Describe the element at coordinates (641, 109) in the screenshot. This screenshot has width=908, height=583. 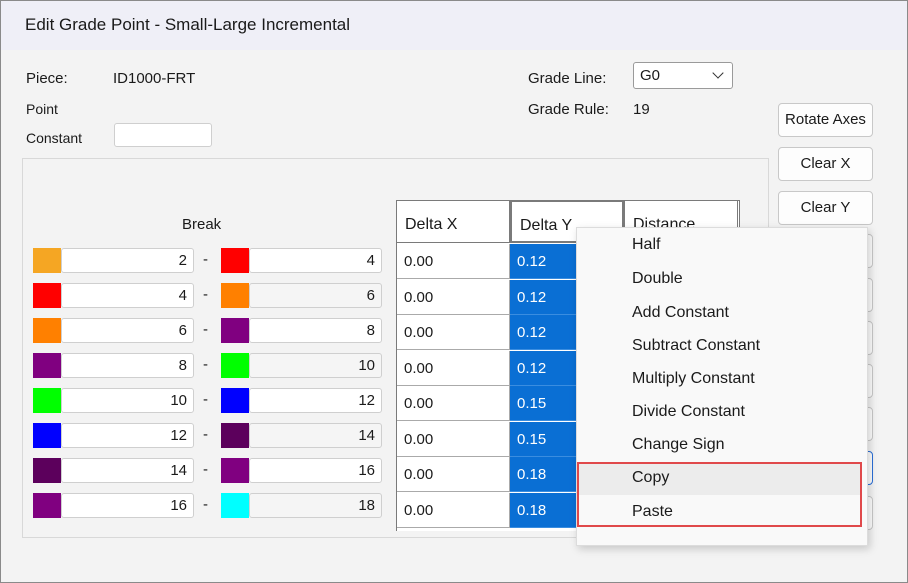
I see `grade-rule-value: 19` at that location.